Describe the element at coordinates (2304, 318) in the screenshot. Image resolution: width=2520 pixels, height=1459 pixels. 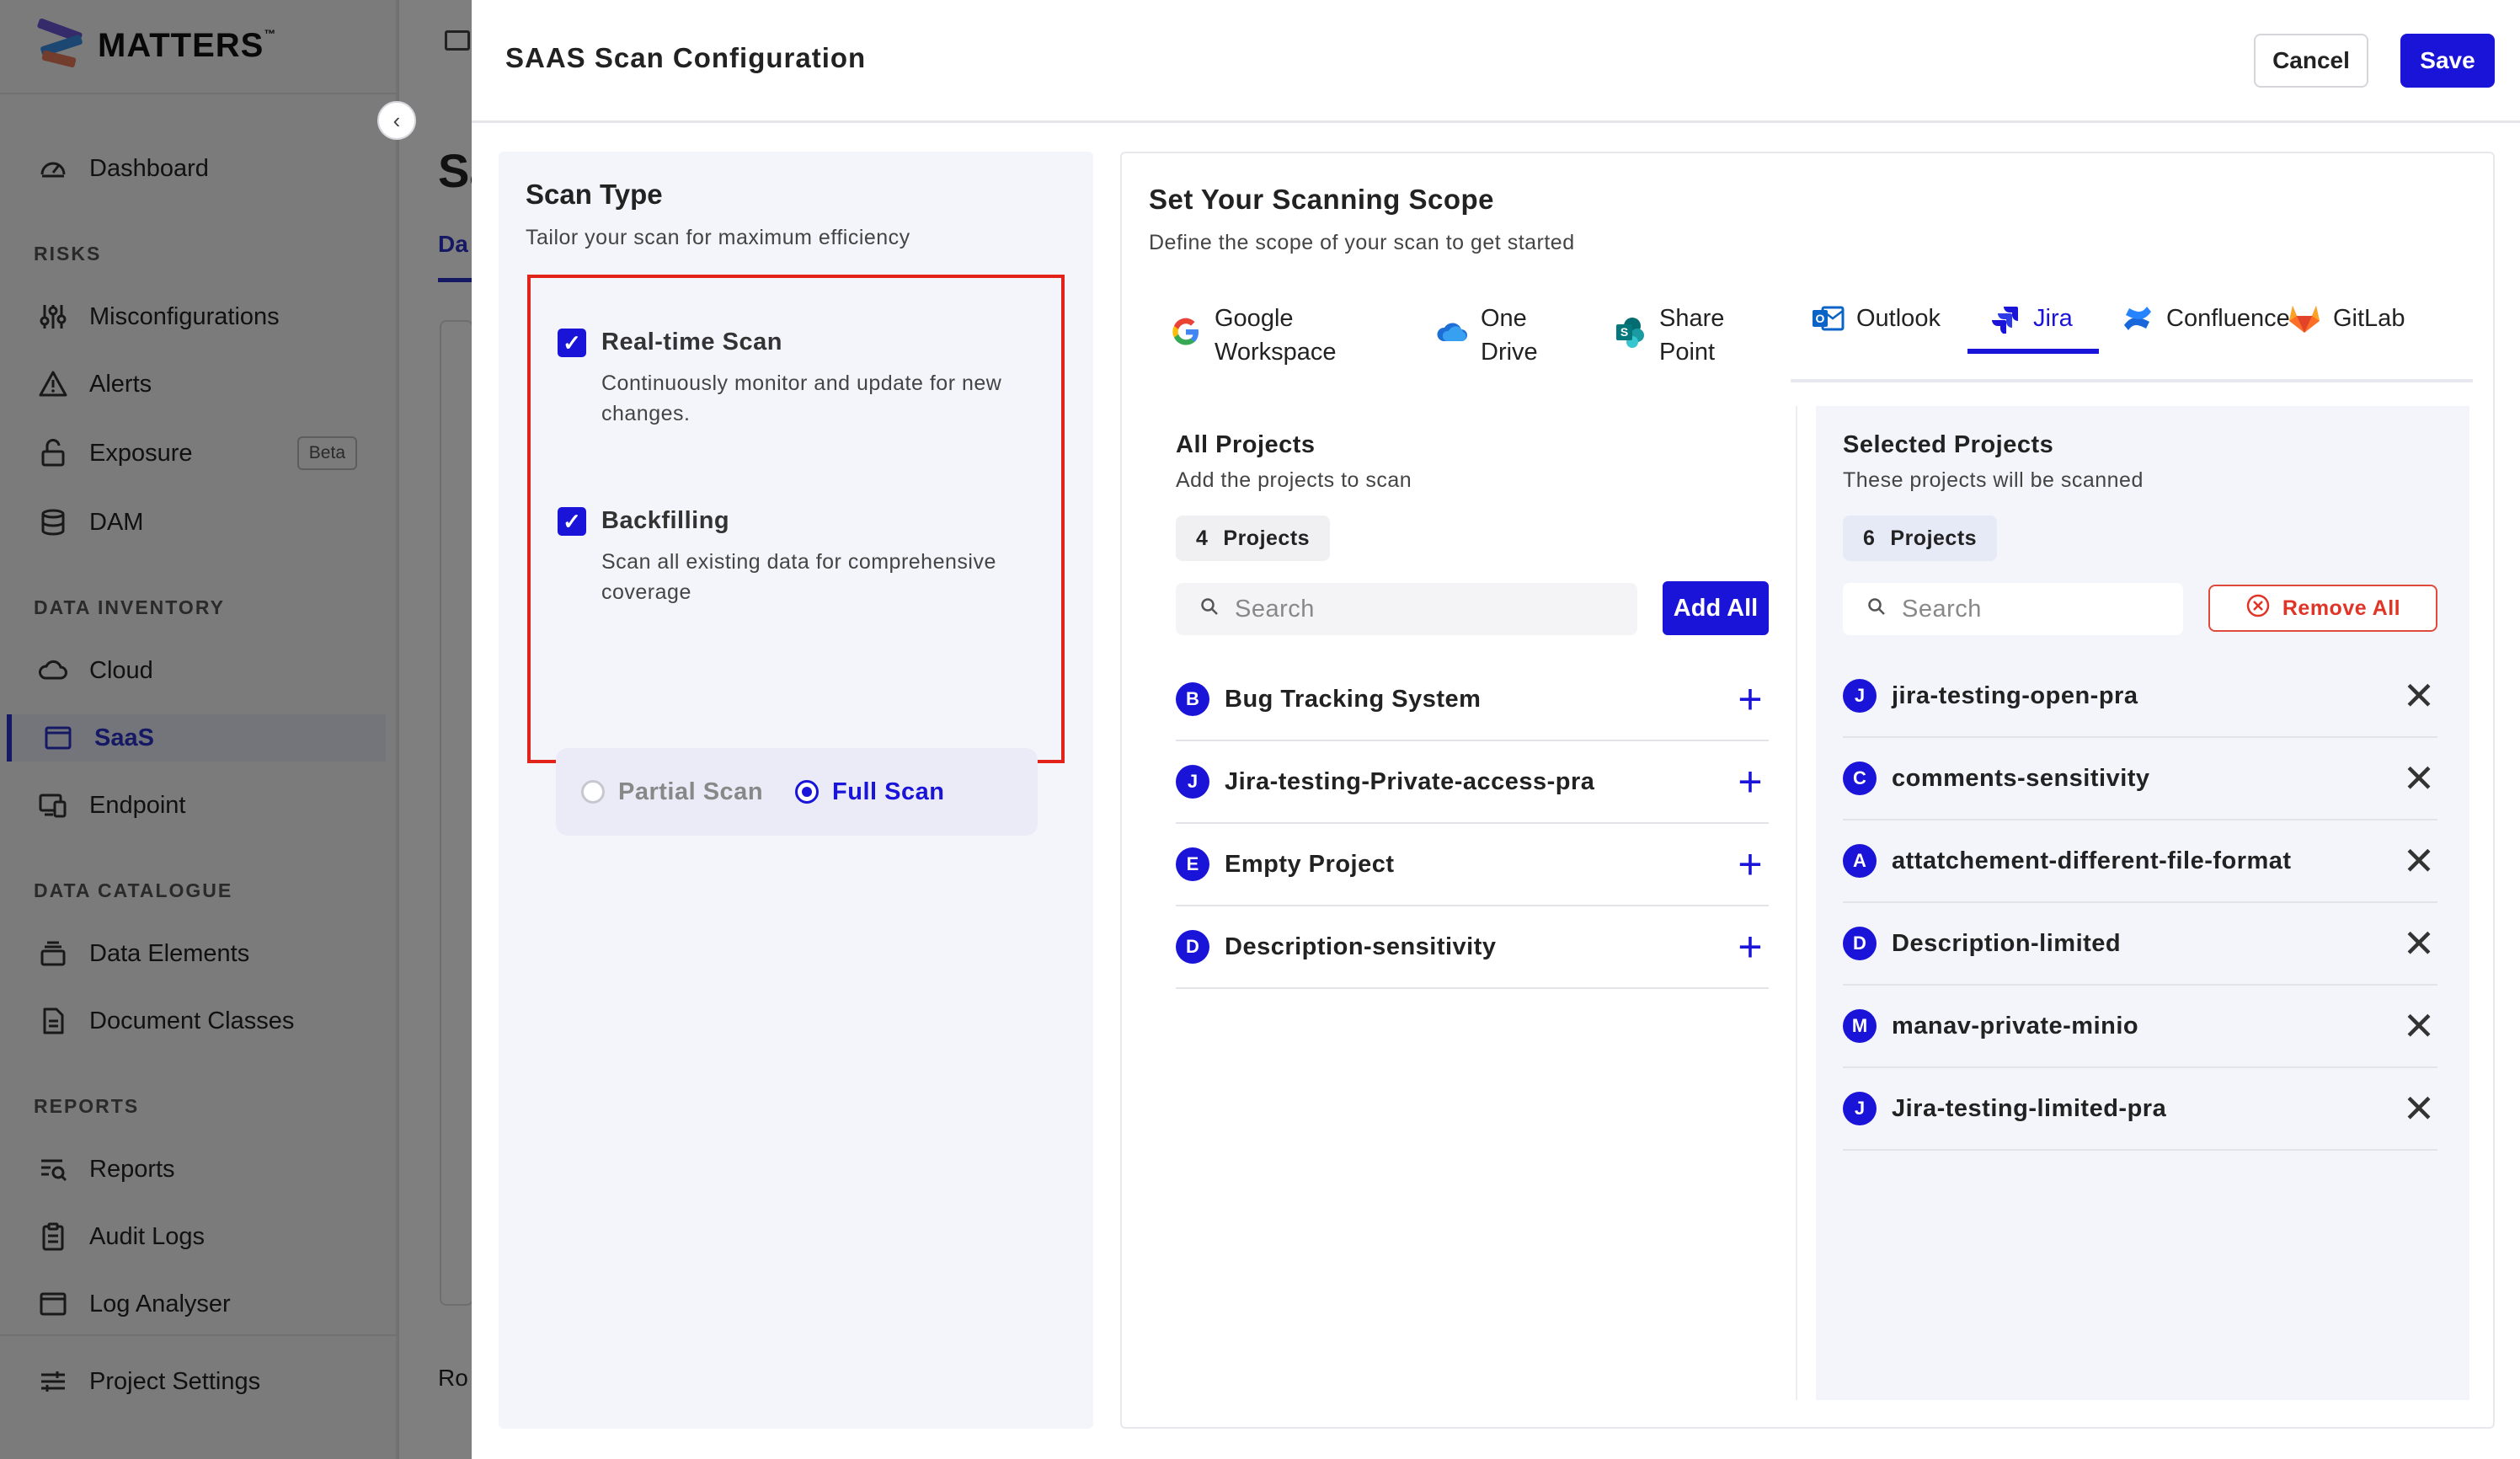
I see `gitlab-icon` at that location.